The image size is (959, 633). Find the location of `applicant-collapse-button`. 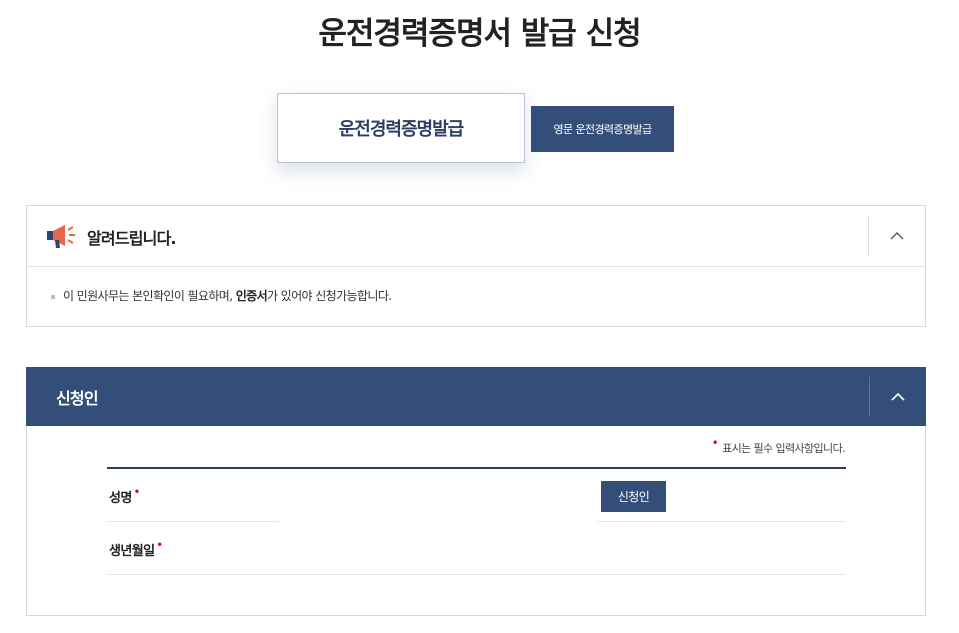

applicant-collapse-button is located at coordinates (897, 397).